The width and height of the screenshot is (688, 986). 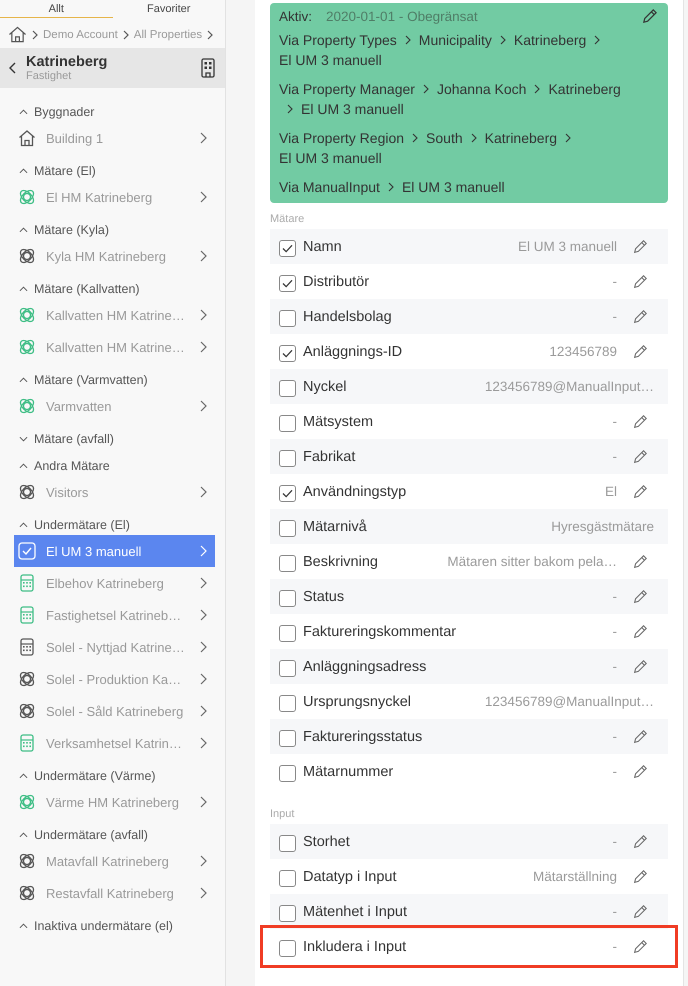 I want to click on sidebar-item: Visitors, so click(x=114, y=492).